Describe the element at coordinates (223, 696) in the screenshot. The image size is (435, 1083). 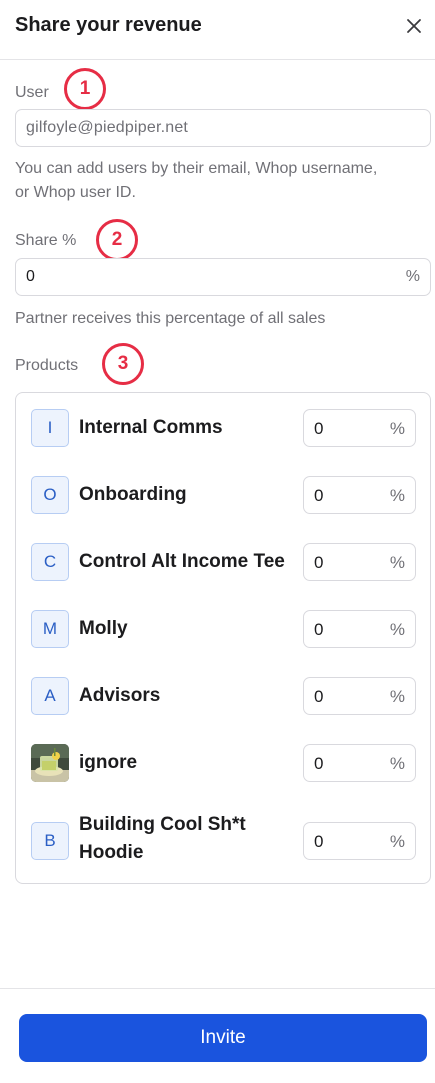
I see `product-row: A Advisors 0 %` at that location.